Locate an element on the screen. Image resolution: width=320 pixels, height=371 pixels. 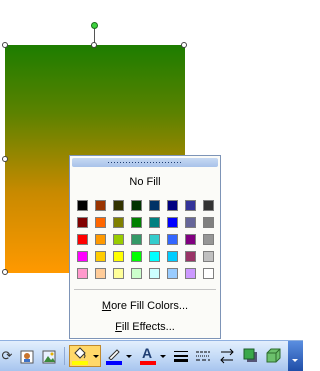
resize-handle-middle-left is located at coordinates (5, 159).